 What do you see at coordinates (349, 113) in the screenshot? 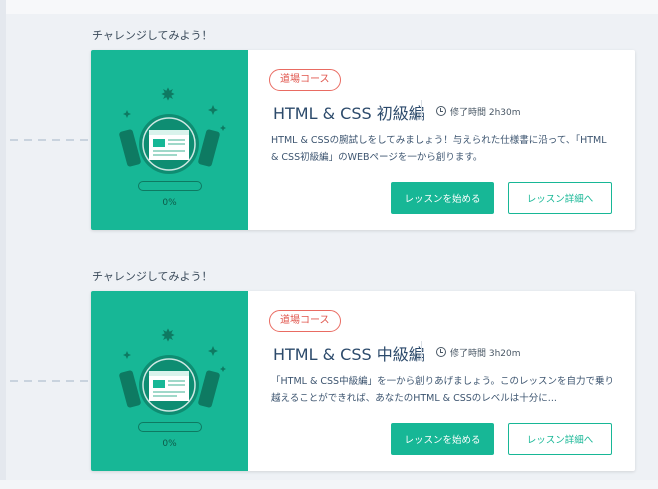
I see `course-title: HTML & CSS 初級編` at bounding box center [349, 113].